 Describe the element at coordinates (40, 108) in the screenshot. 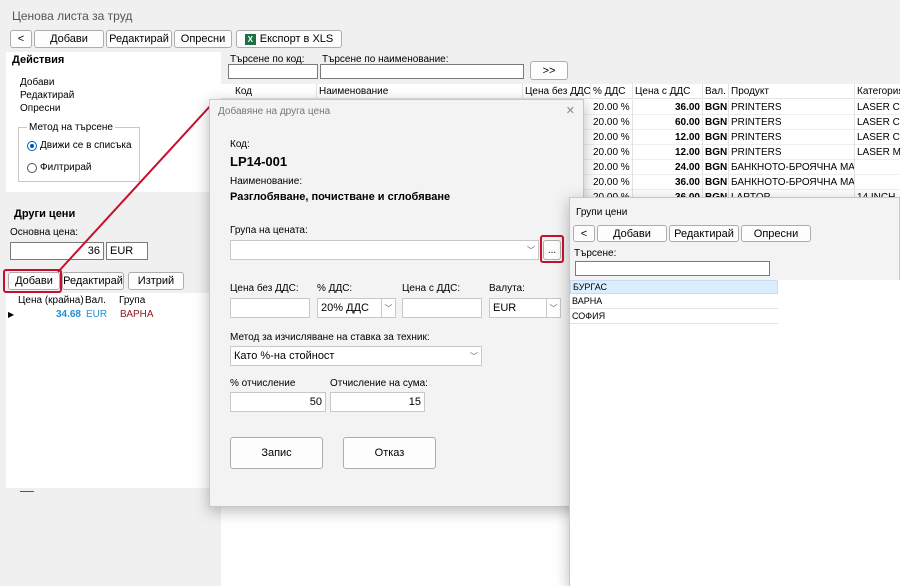

I see `actions-item-refresh: Опресни` at that location.